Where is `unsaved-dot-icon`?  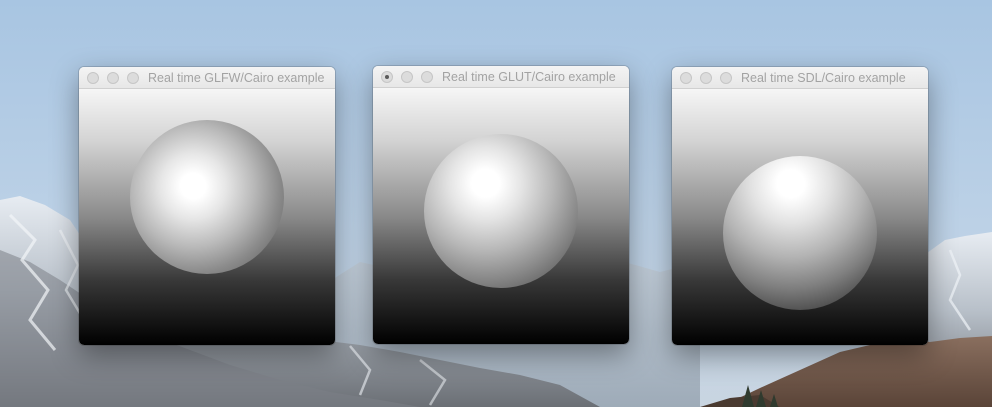
unsaved-dot-icon is located at coordinates (387, 77).